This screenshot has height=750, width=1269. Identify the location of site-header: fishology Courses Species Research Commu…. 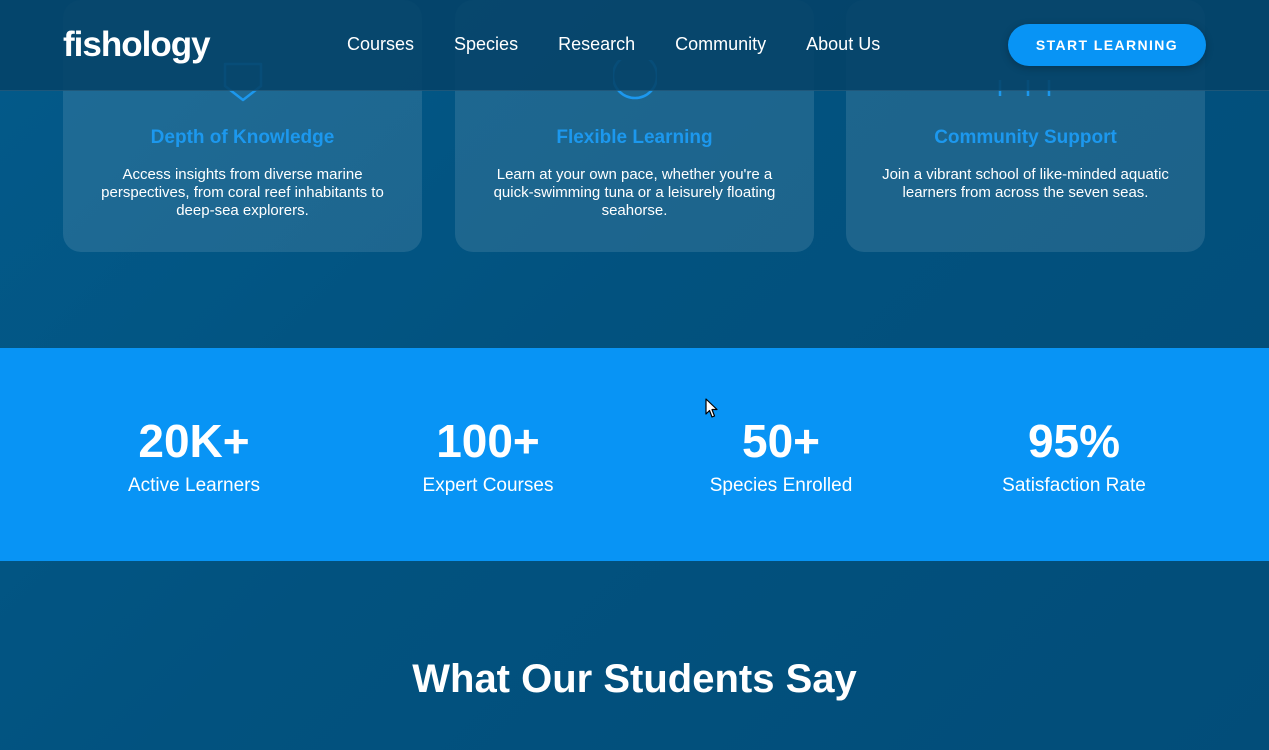
(634, 45).